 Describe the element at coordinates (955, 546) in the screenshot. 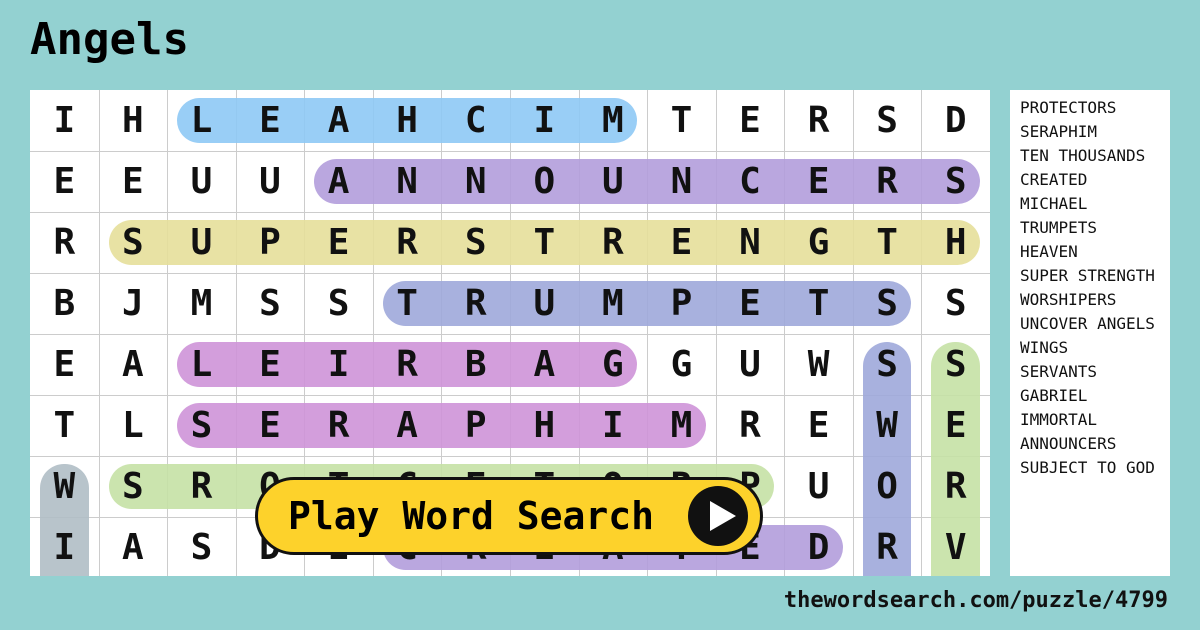

I see `grid-letter: V` at that location.